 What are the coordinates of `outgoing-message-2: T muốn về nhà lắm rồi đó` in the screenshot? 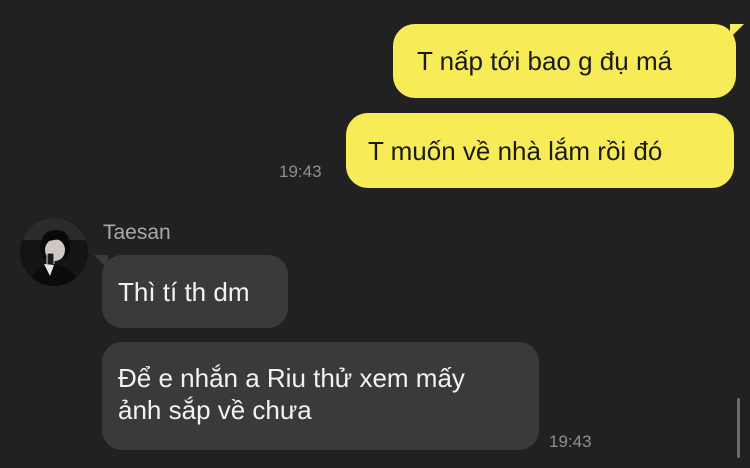 It's located at (540, 150).